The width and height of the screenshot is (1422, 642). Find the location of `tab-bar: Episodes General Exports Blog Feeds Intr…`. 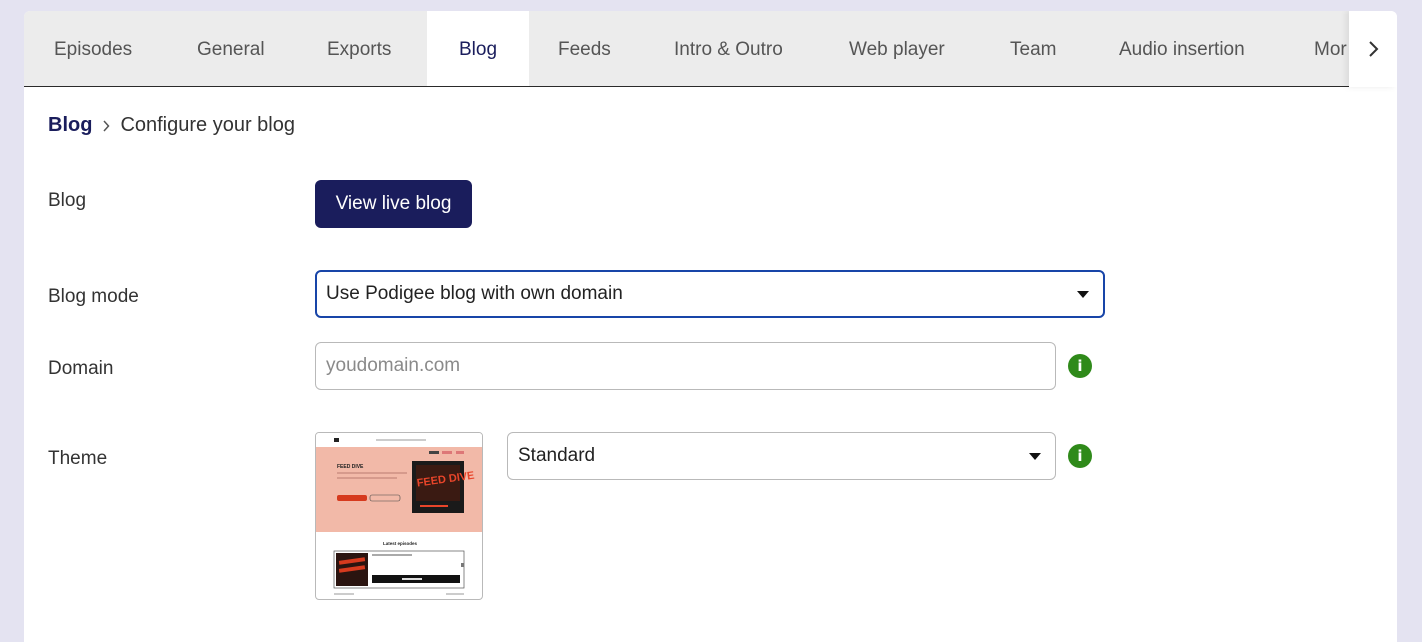

tab-bar: Episodes General Exports Blog Feeds Intr… is located at coordinates (686, 49).